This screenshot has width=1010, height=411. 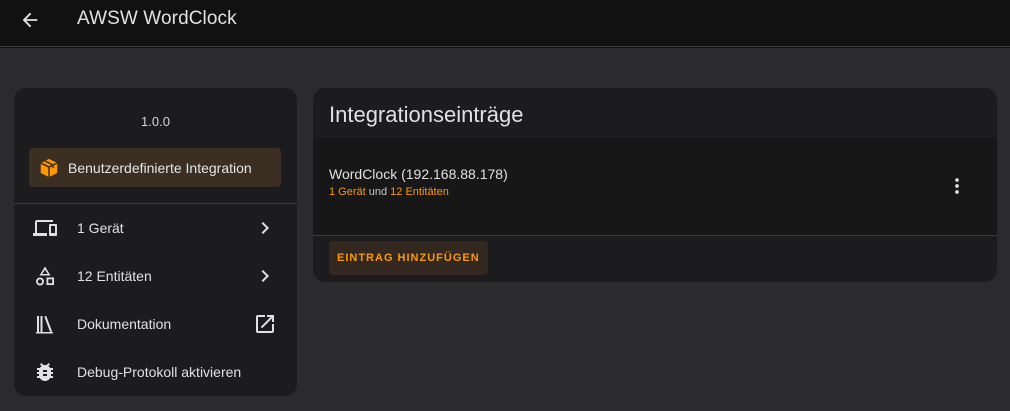 What do you see at coordinates (655, 235) in the screenshot?
I see `divider` at bounding box center [655, 235].